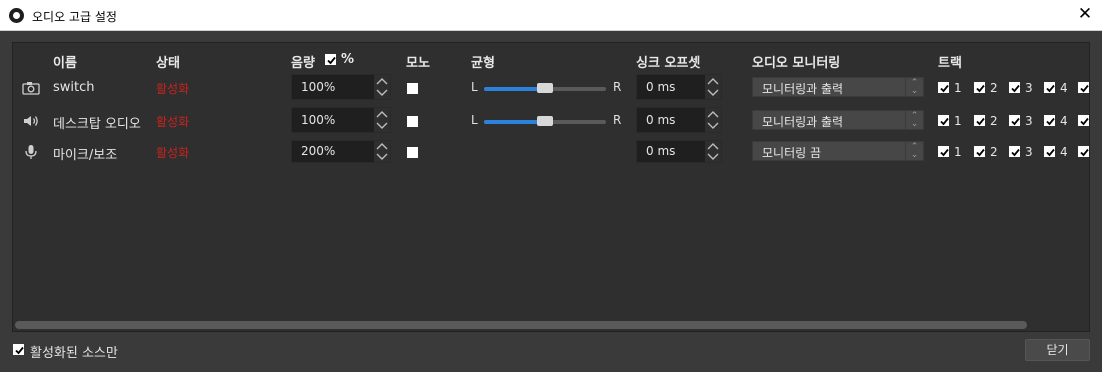 Image resolution: width=1102 pixels, height=372 pixels. I want to click on header-volume-unit: %, so click(348, 59).